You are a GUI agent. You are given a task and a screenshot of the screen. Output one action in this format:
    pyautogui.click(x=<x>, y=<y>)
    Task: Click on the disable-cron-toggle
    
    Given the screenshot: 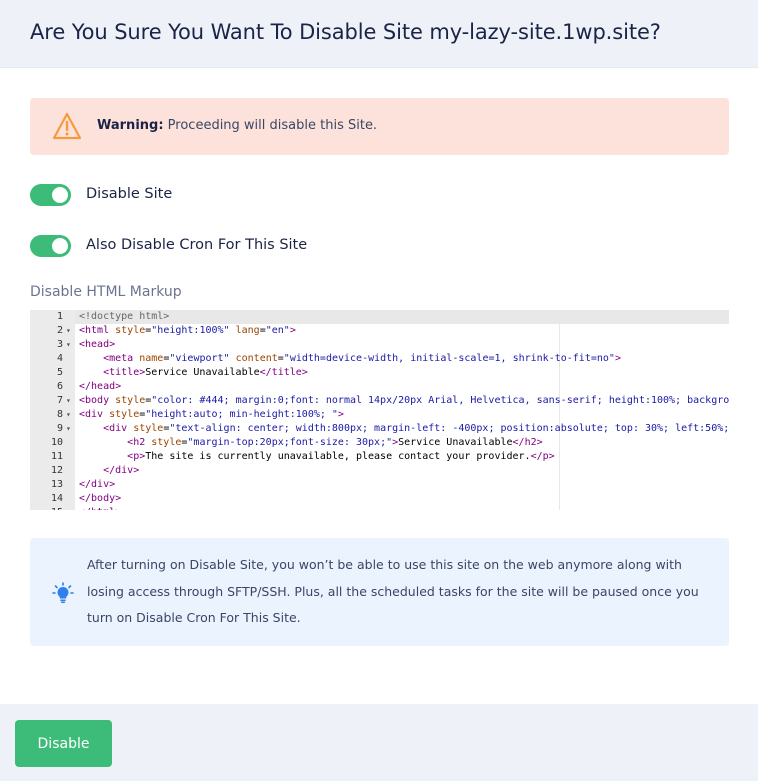 What is the action you would take?
    pyautogui.click(x=50, y=246)
    